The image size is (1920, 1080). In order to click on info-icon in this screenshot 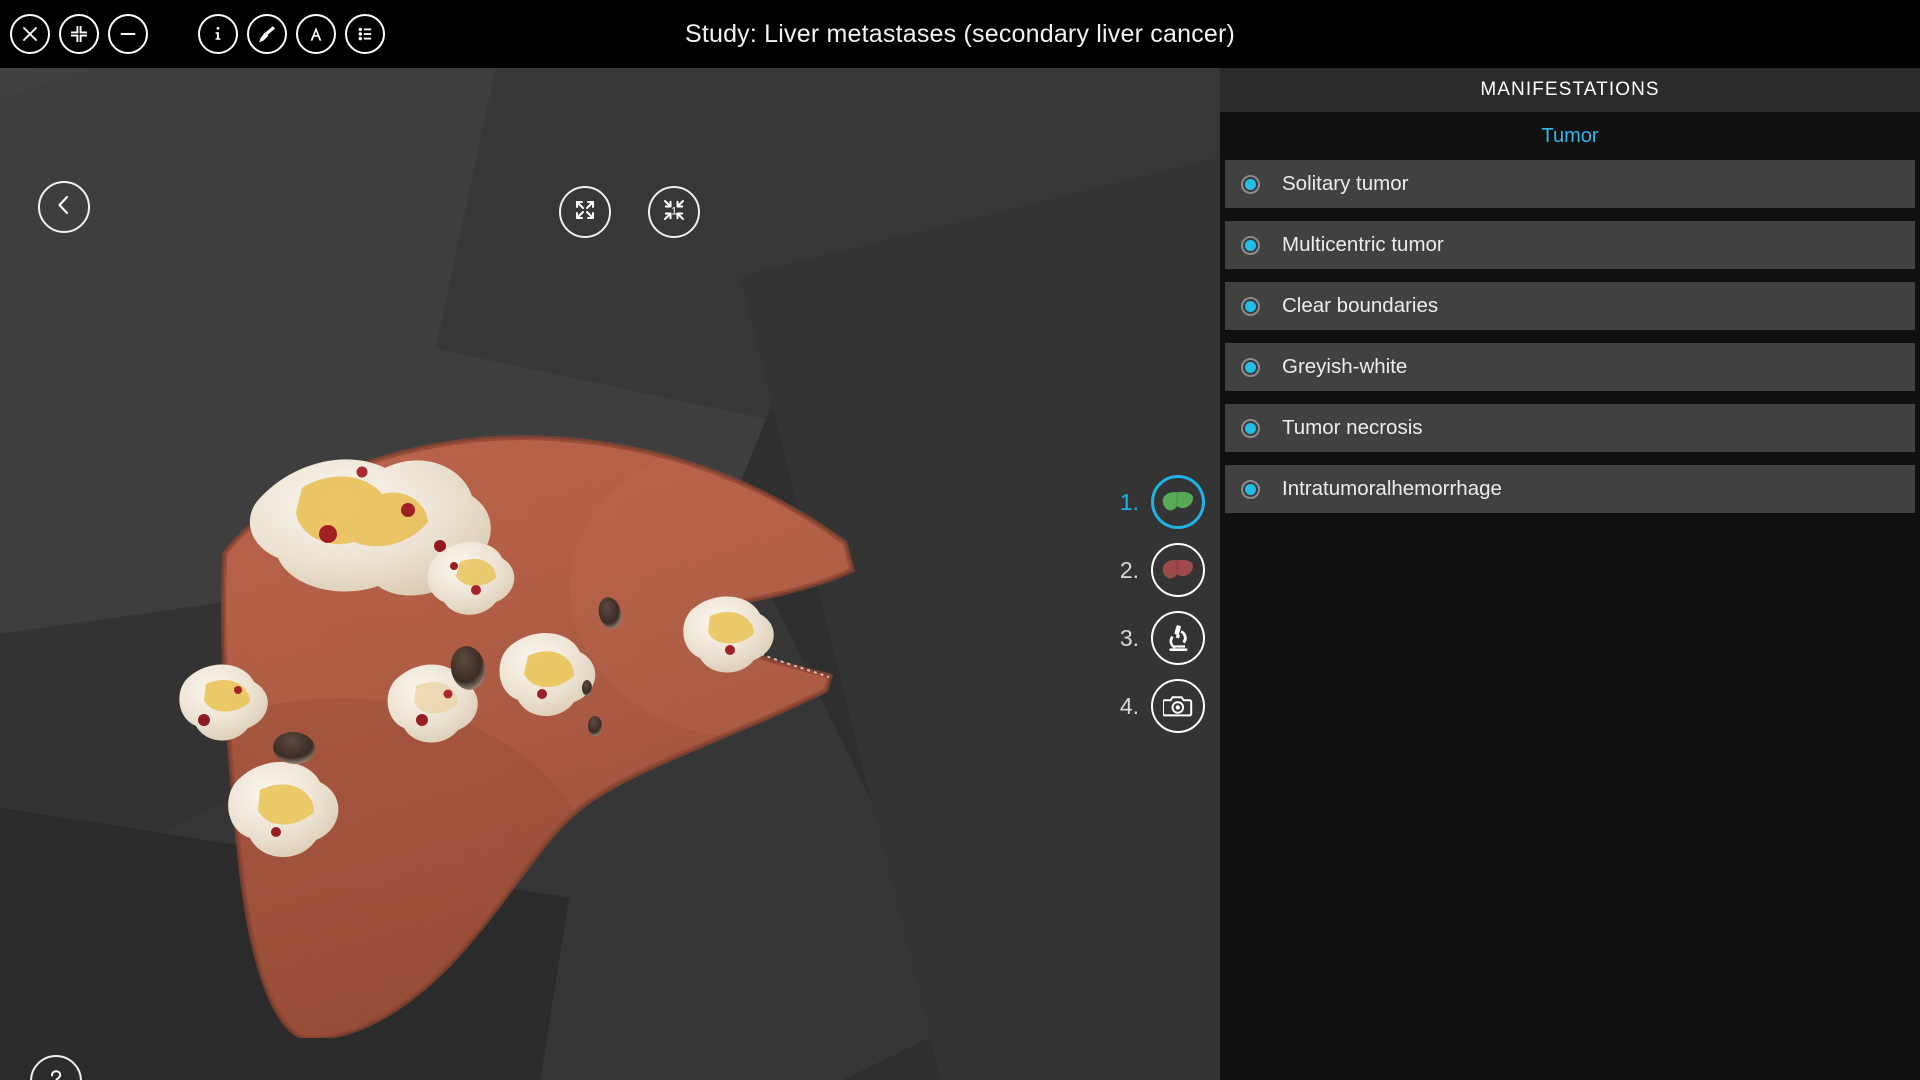, I will do `click(218, 34)`.